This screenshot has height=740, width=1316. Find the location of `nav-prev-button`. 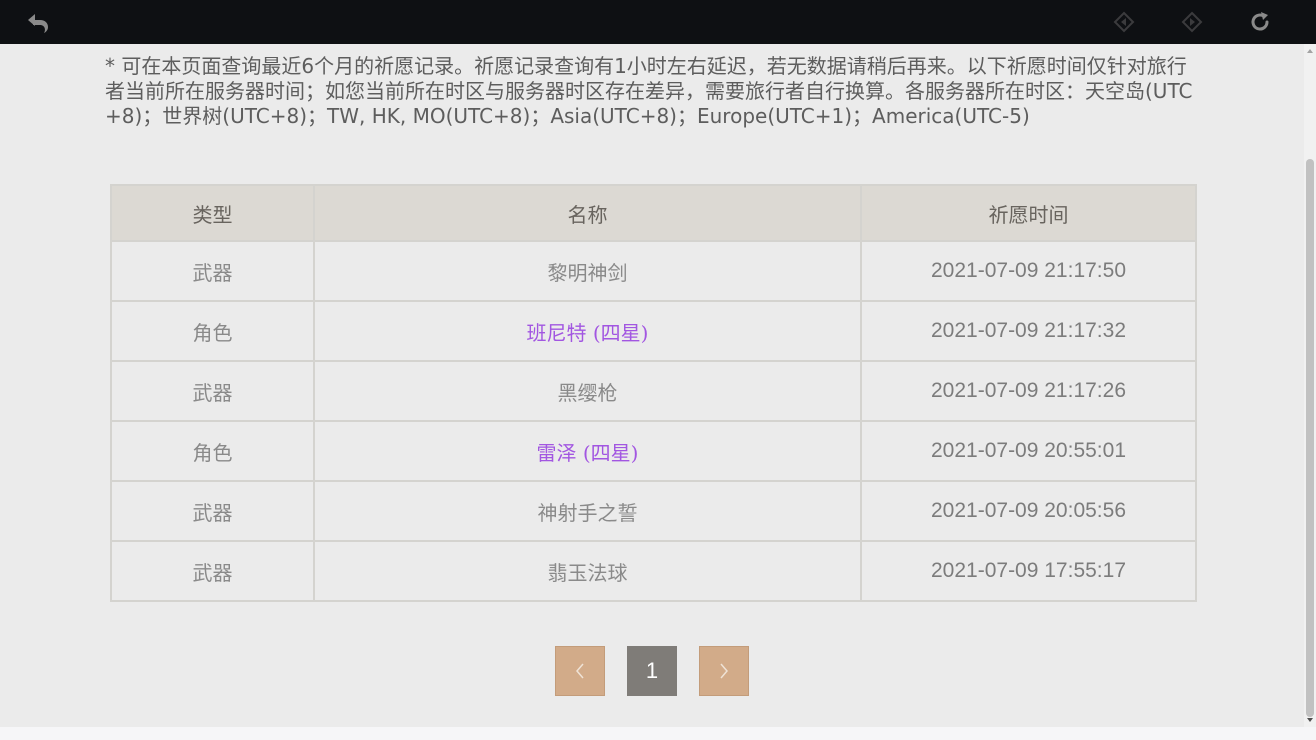

nav-prev-button is located at coordinates (1124, 22).